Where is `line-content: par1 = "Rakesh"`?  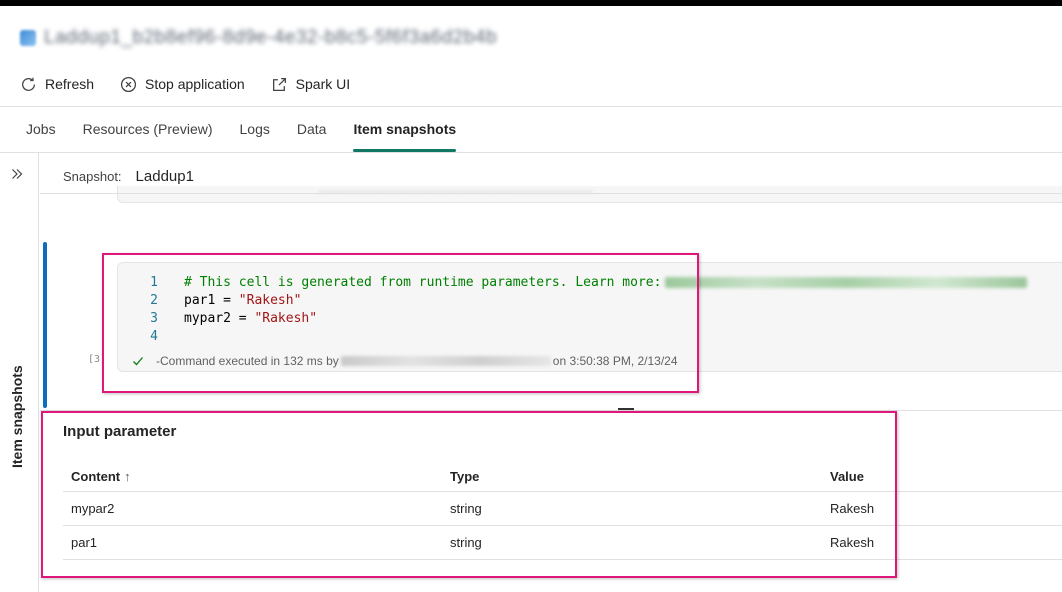 line-content: par1 = "Rakesh" is located at coordinates (242, 300).